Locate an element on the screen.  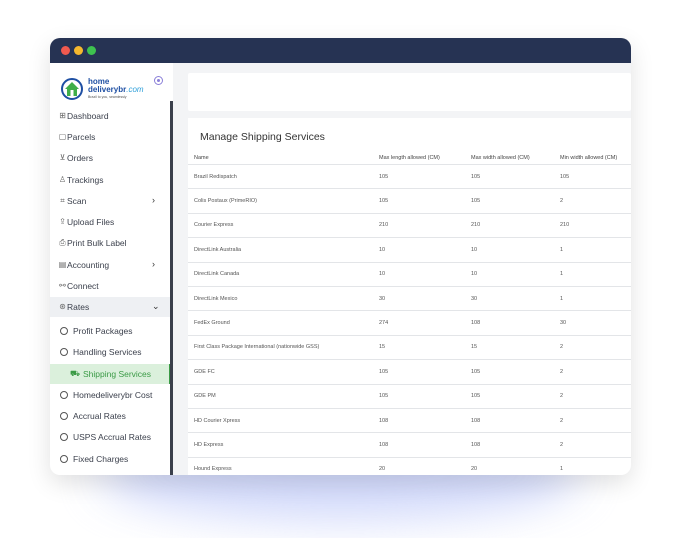
print-icon: ⎙ is located at coordinates (62, 242).